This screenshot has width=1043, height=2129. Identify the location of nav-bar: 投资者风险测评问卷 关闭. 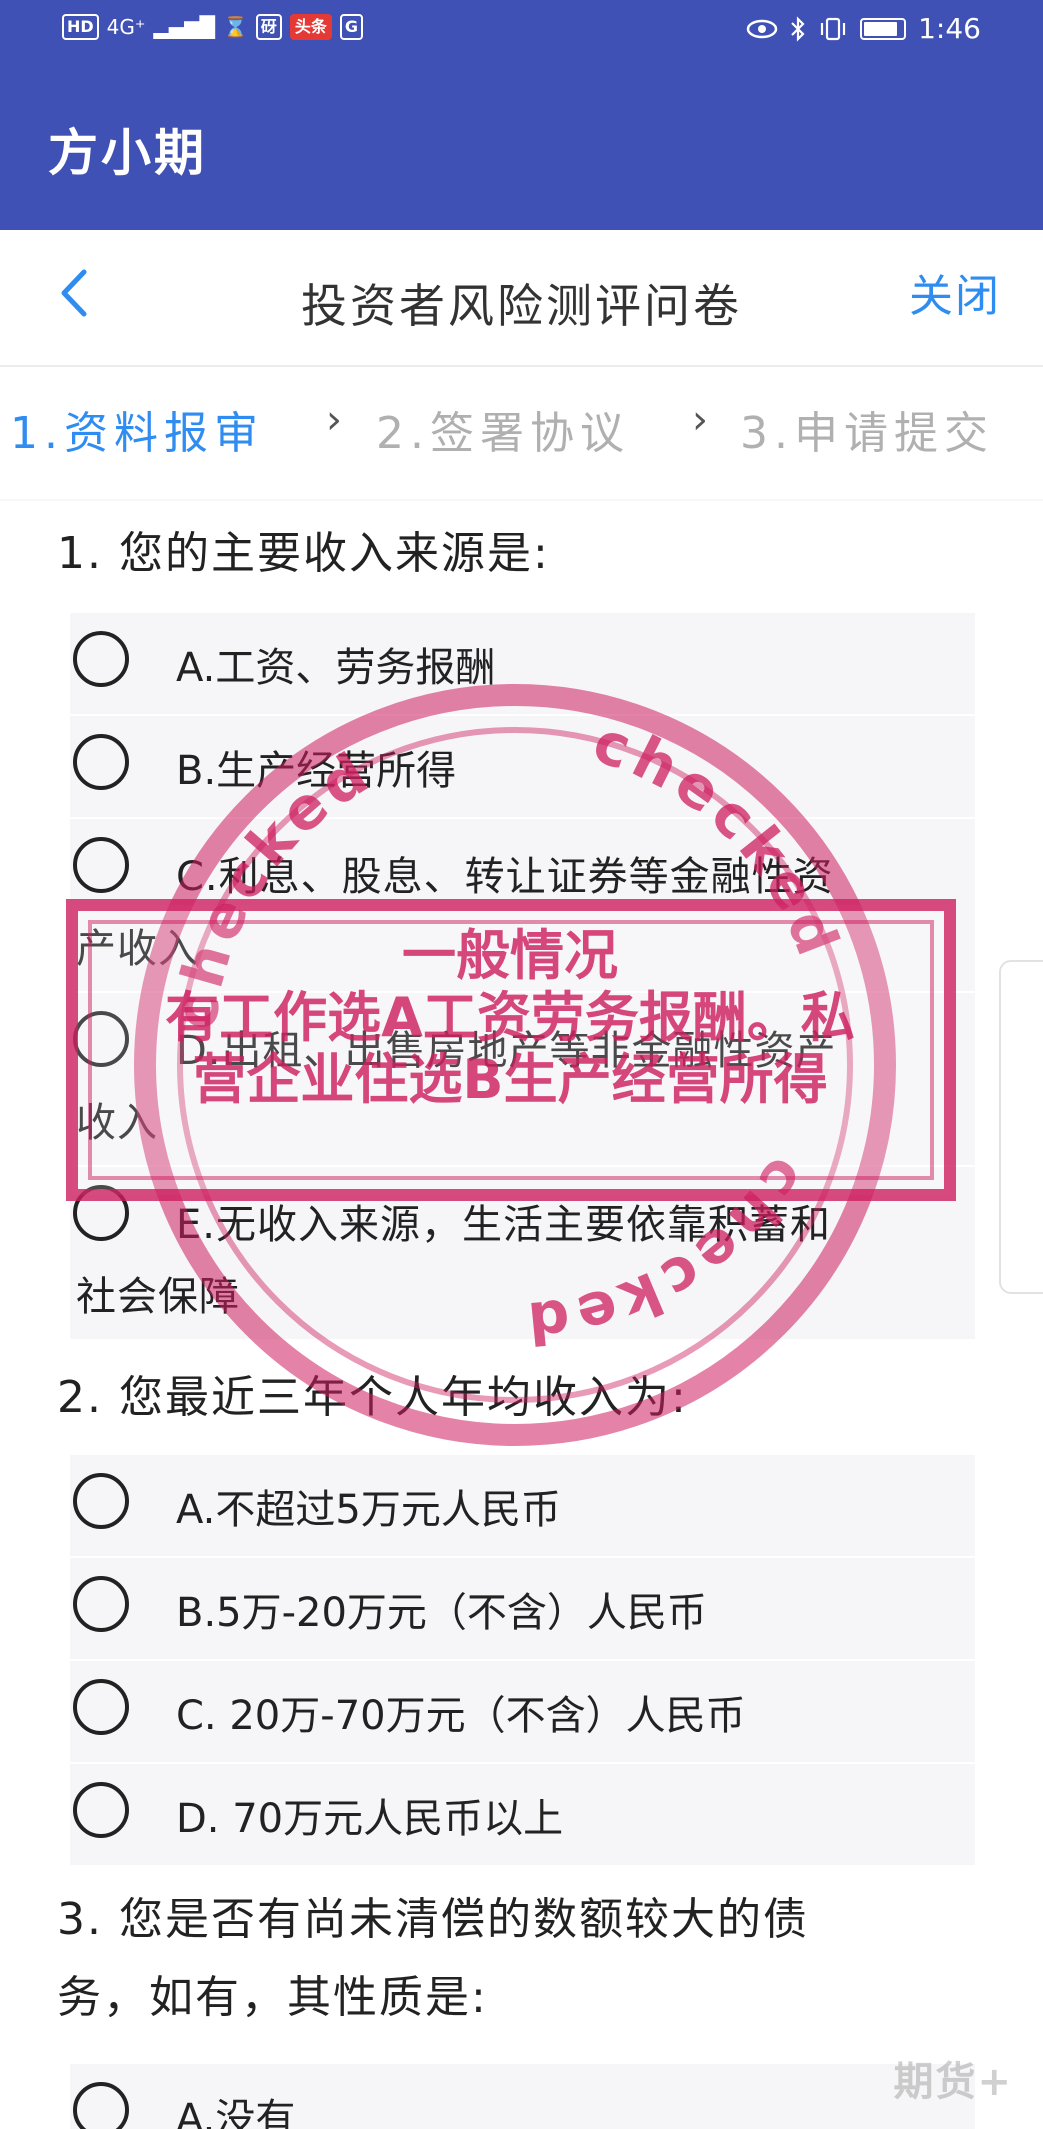
(521, 298).